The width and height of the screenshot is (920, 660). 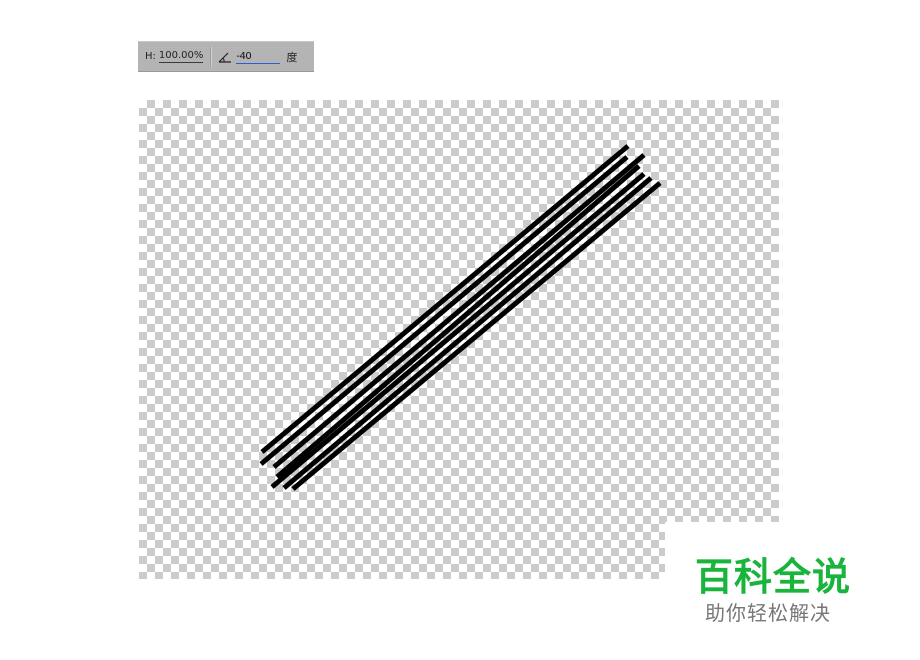 What do you see at coordinates (181, 56) in the screenshot?
I see `height-value-field: 100.00%` at bounding box center [181, 56].